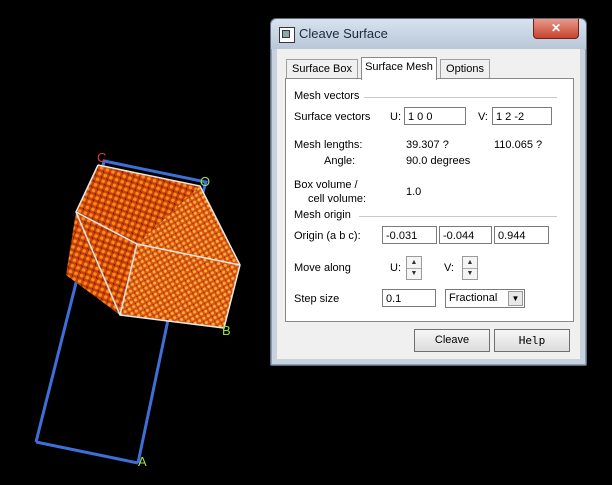  What do you see at coordinates (337, 199) in the screenshot?
I see `cell-volume-label: cell volume:` at bounding box center [337, 199].